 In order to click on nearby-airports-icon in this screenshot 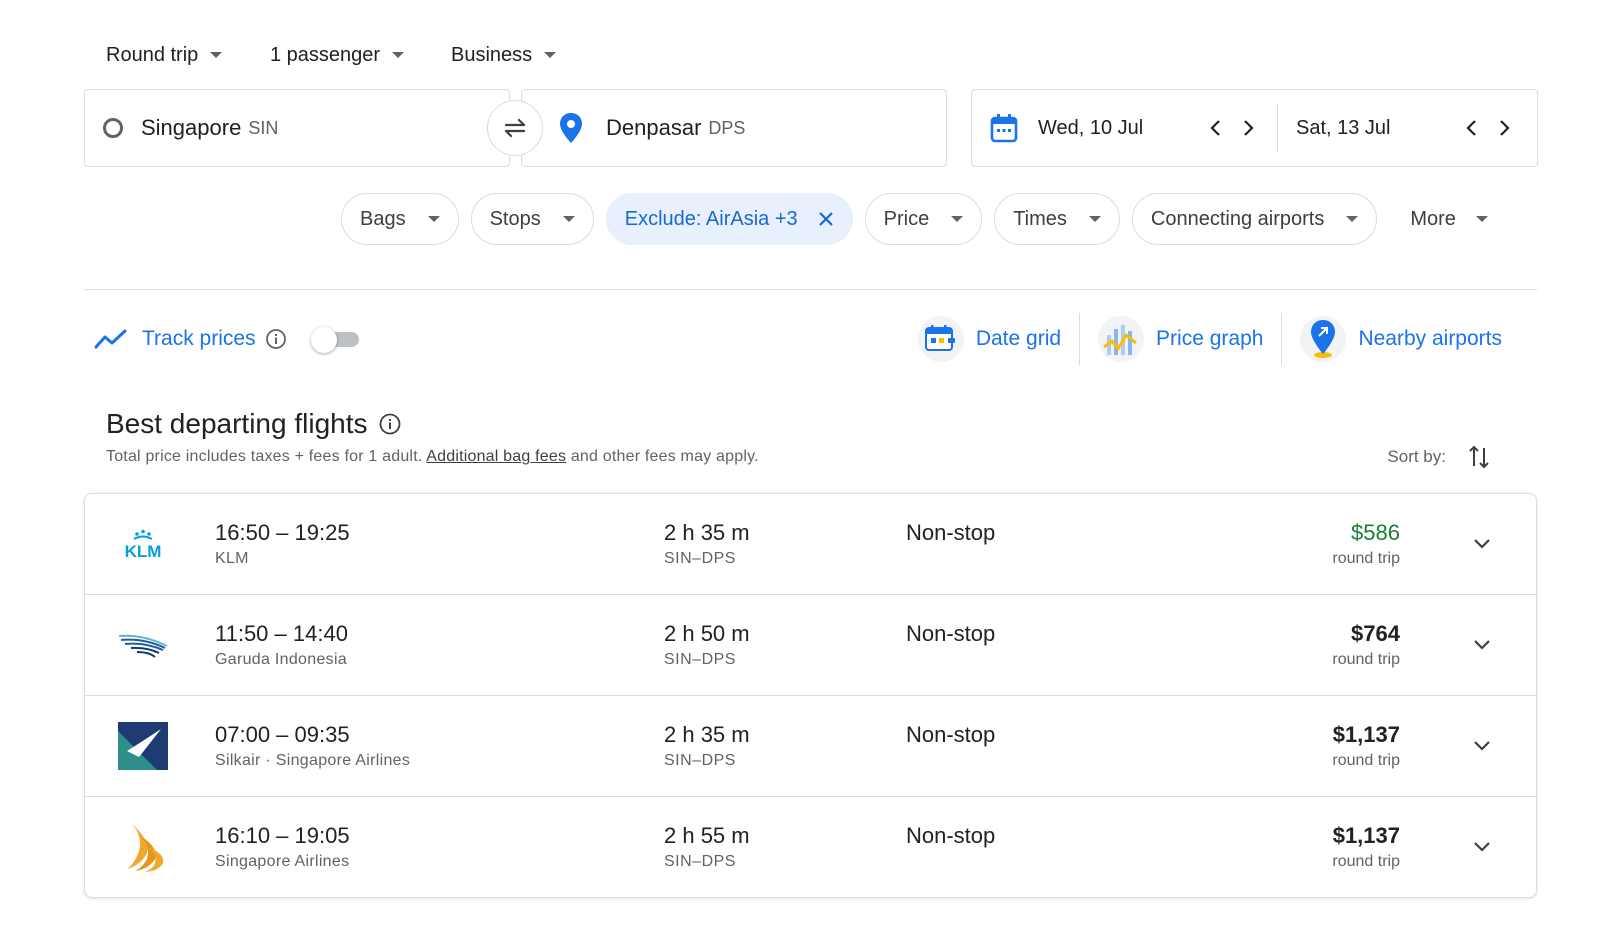, I will do `click(1323, 339)`.